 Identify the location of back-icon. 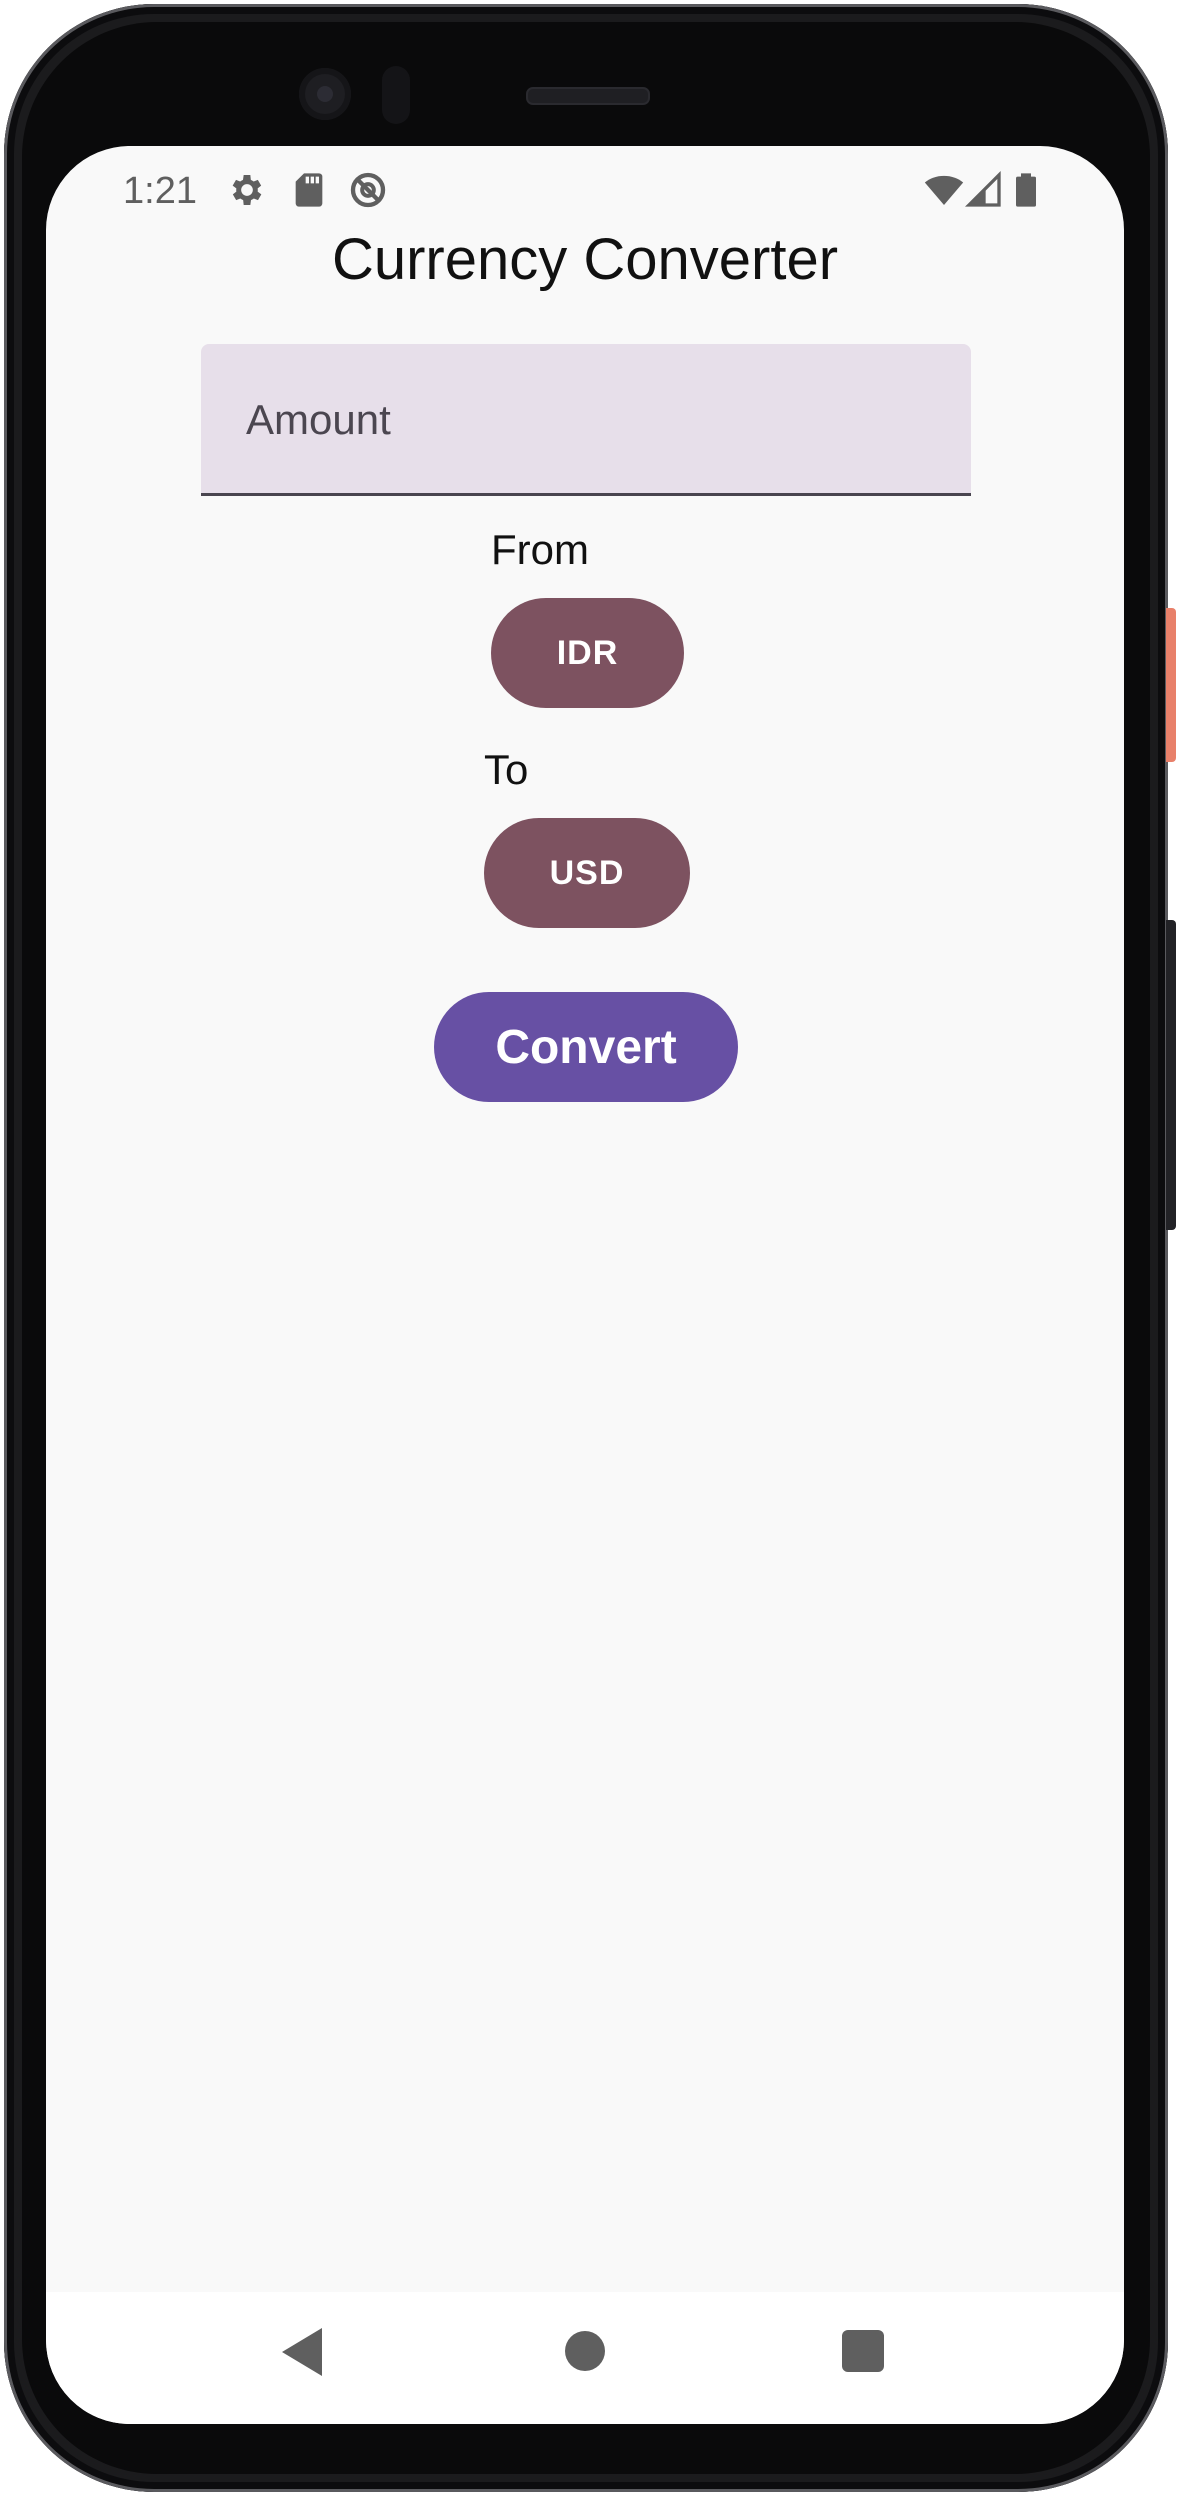
(302, 2352).